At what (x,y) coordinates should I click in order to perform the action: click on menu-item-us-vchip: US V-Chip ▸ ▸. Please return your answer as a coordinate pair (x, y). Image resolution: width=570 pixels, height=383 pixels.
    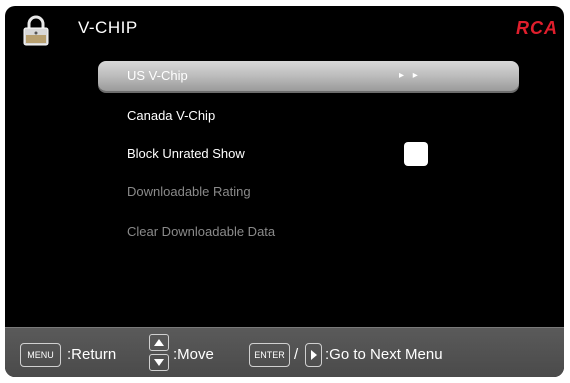
    Looking at the image, I should click on (308, 76).